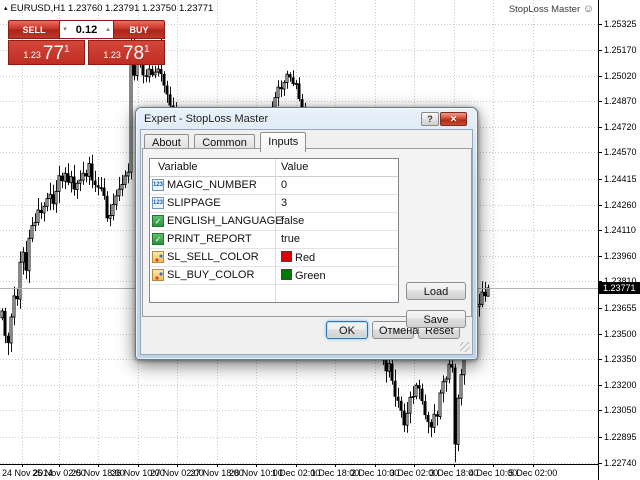  Describe the element at coordinates (620, 334) in the screenshot. I see `price-tick-label: 1.23500` at that location.